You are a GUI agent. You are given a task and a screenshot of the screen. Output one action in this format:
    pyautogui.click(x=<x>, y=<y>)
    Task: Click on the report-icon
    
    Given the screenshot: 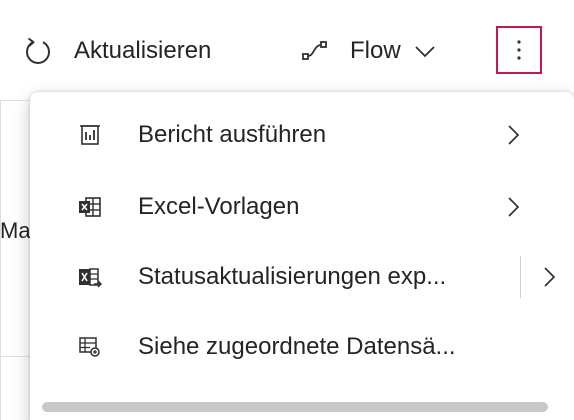 What is the action you would take?
    pyautogui.click(x=90, y=135)
    